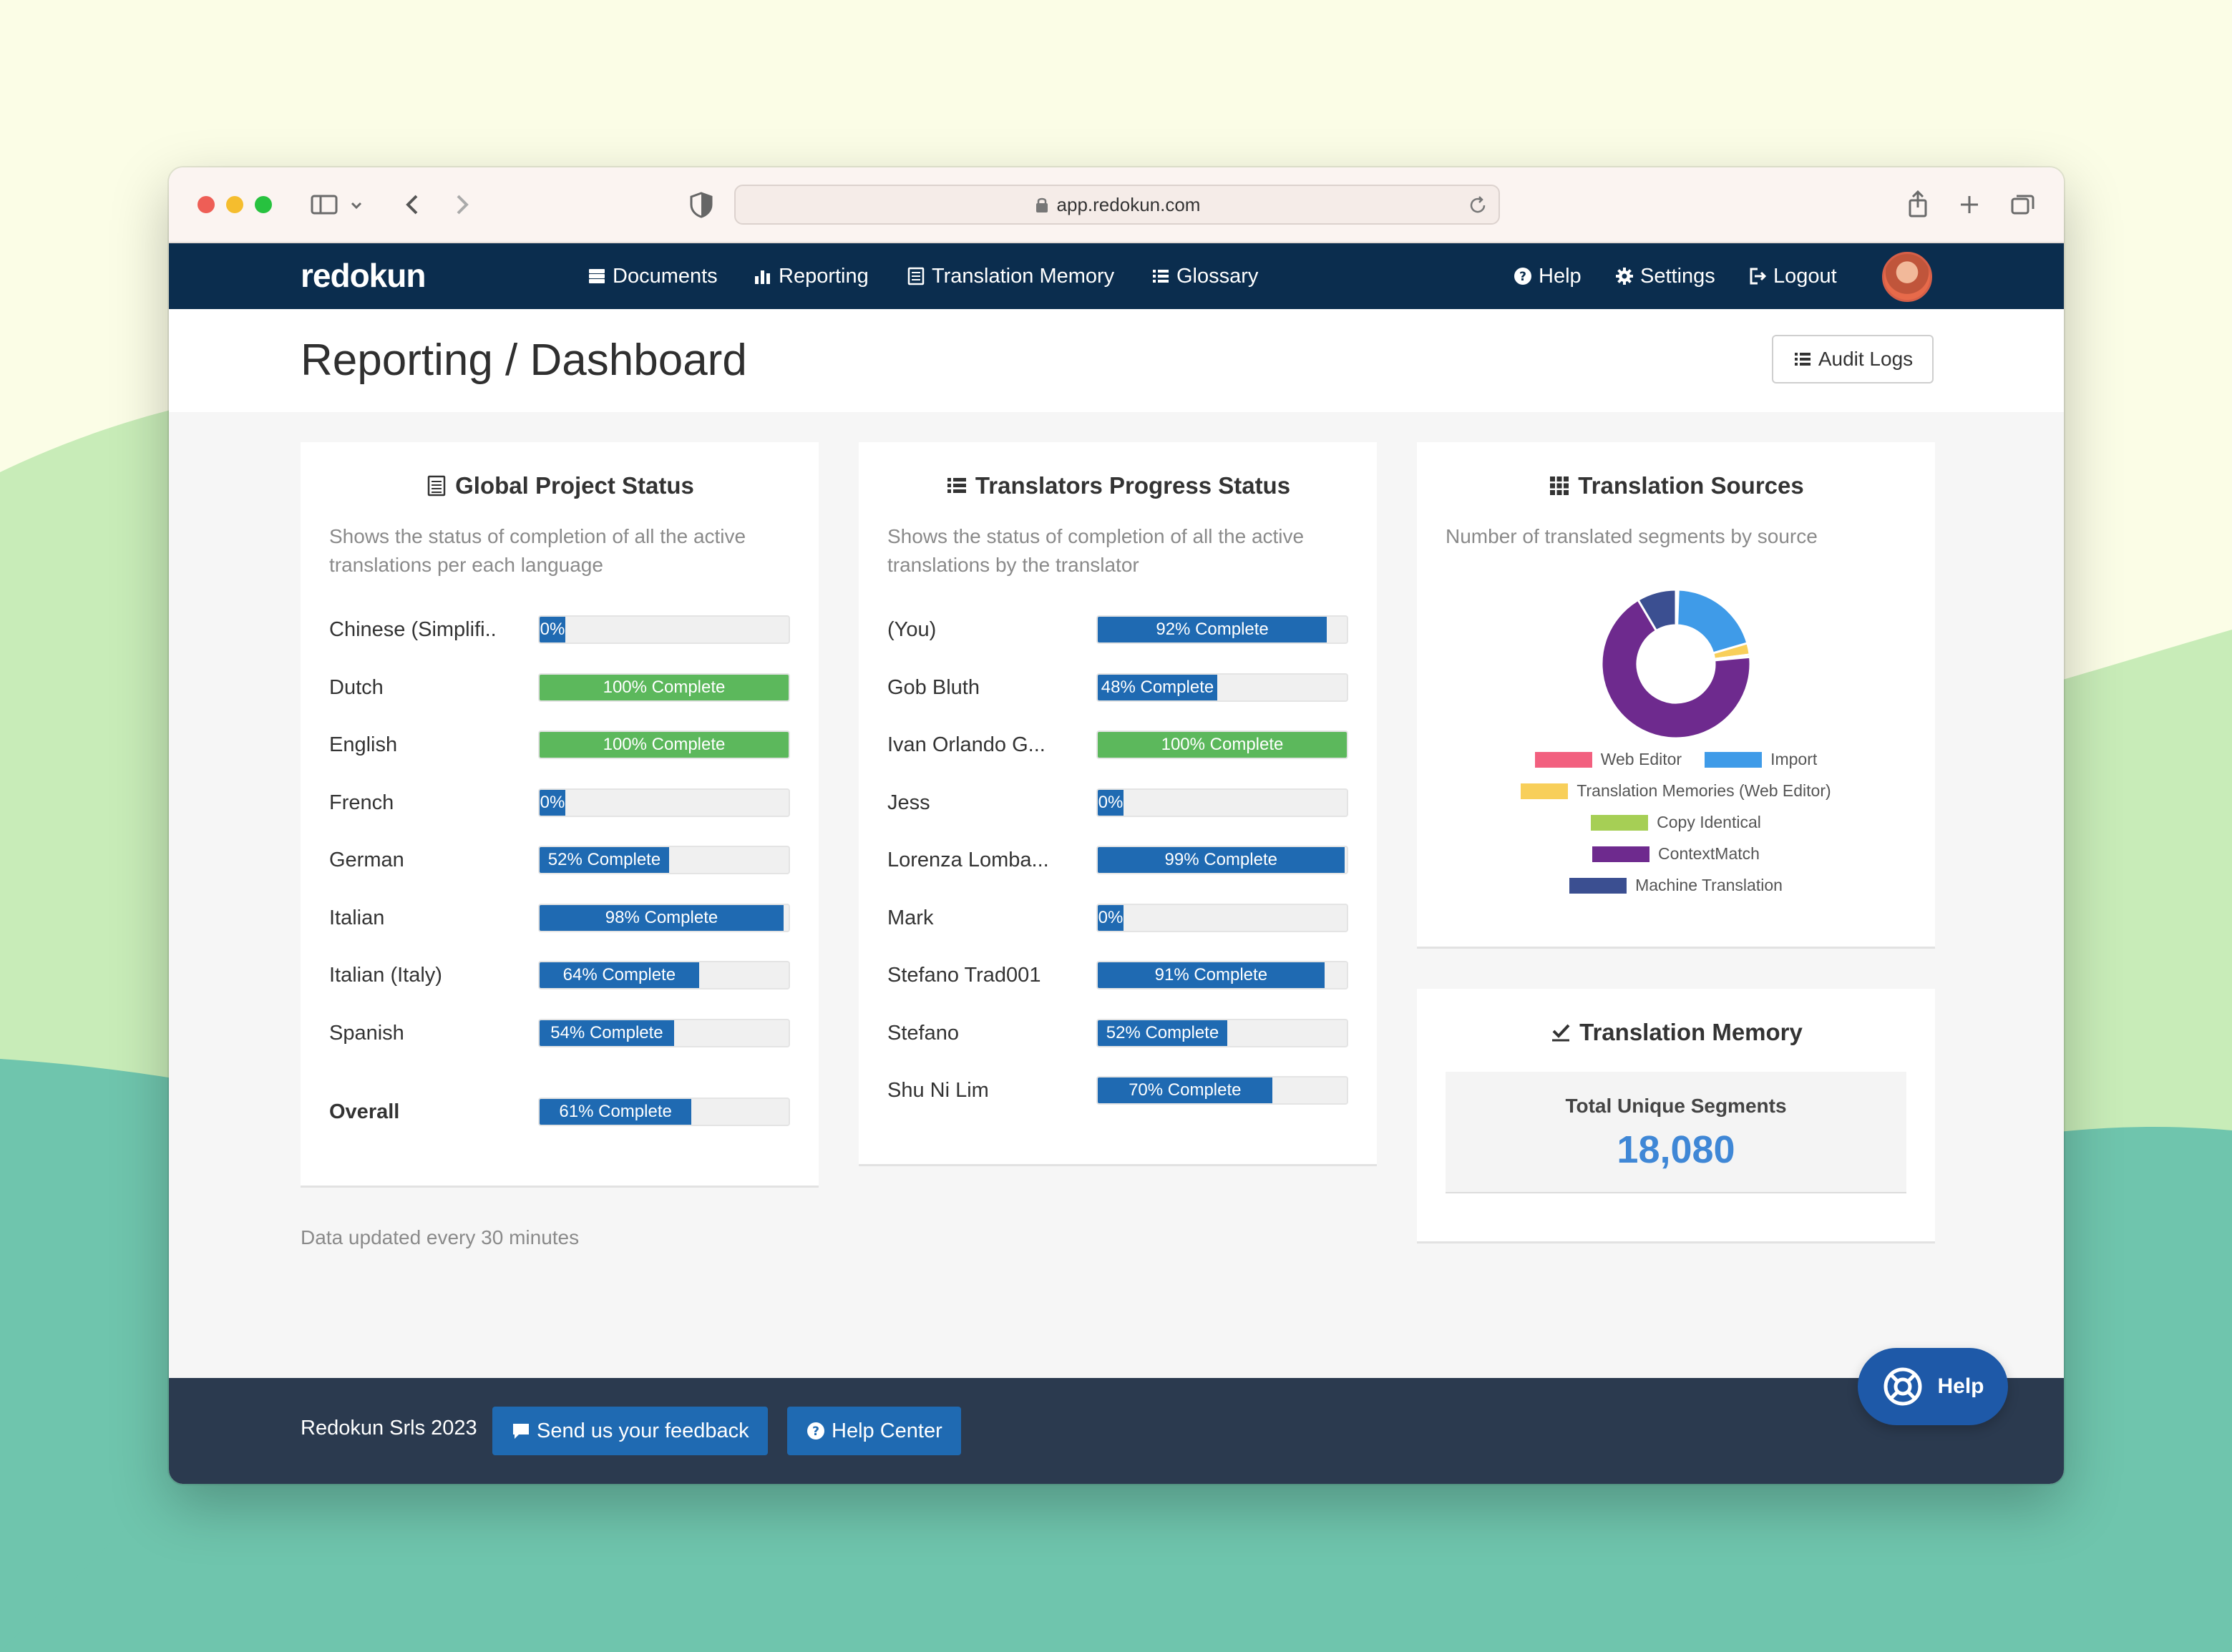 The width and height of the screenshot is (2232, 1652). Describe the element at coordinates (2022, 204) in the screenshot. I see `tab-overview-icon` at that location.